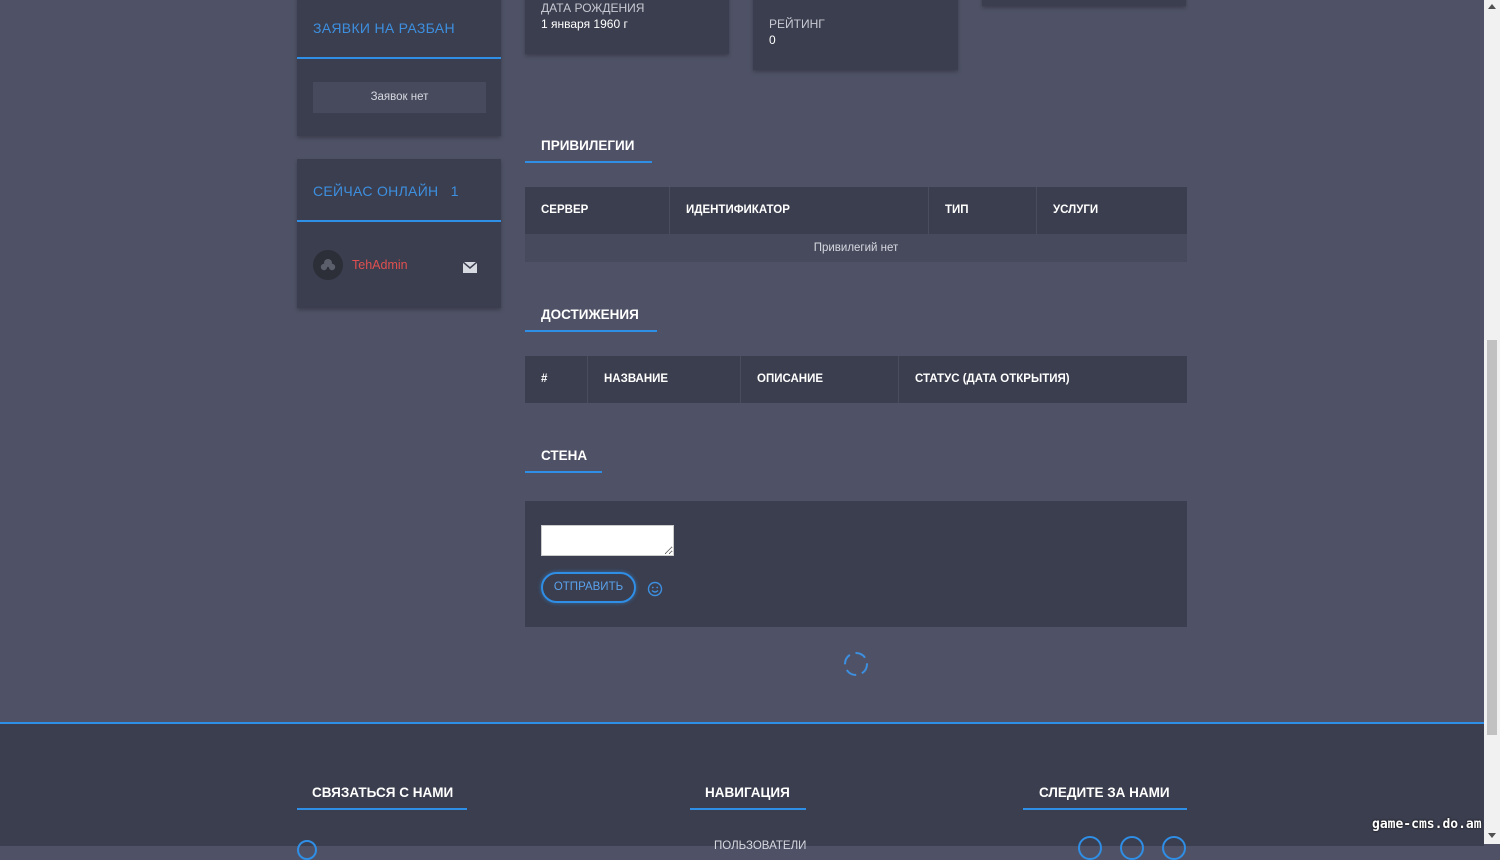 Image resolution: width=1500 pixels, height=860 pixels. I want to click on footer-nav-underline, so click(748, 809).